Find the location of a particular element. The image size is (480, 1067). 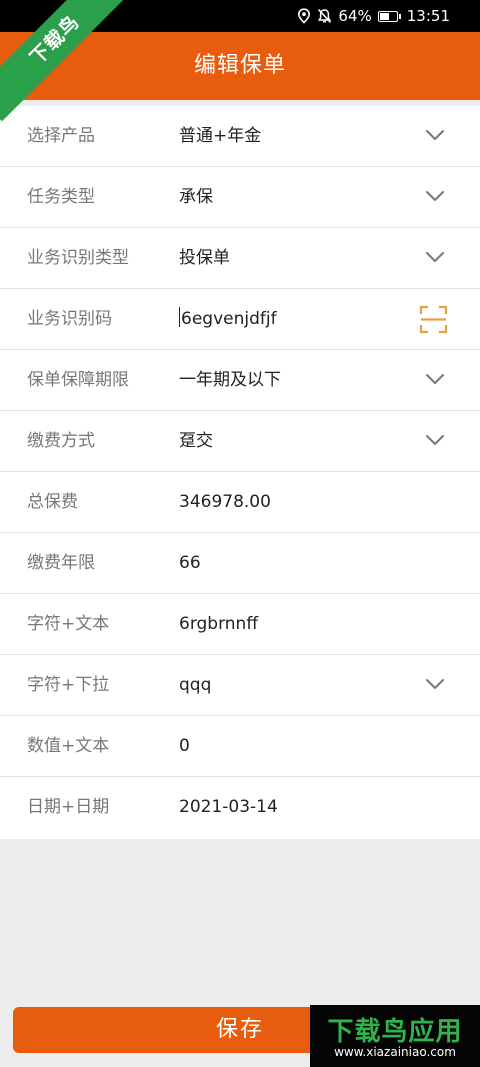

battery-icon is located at coordinates (389, 16).